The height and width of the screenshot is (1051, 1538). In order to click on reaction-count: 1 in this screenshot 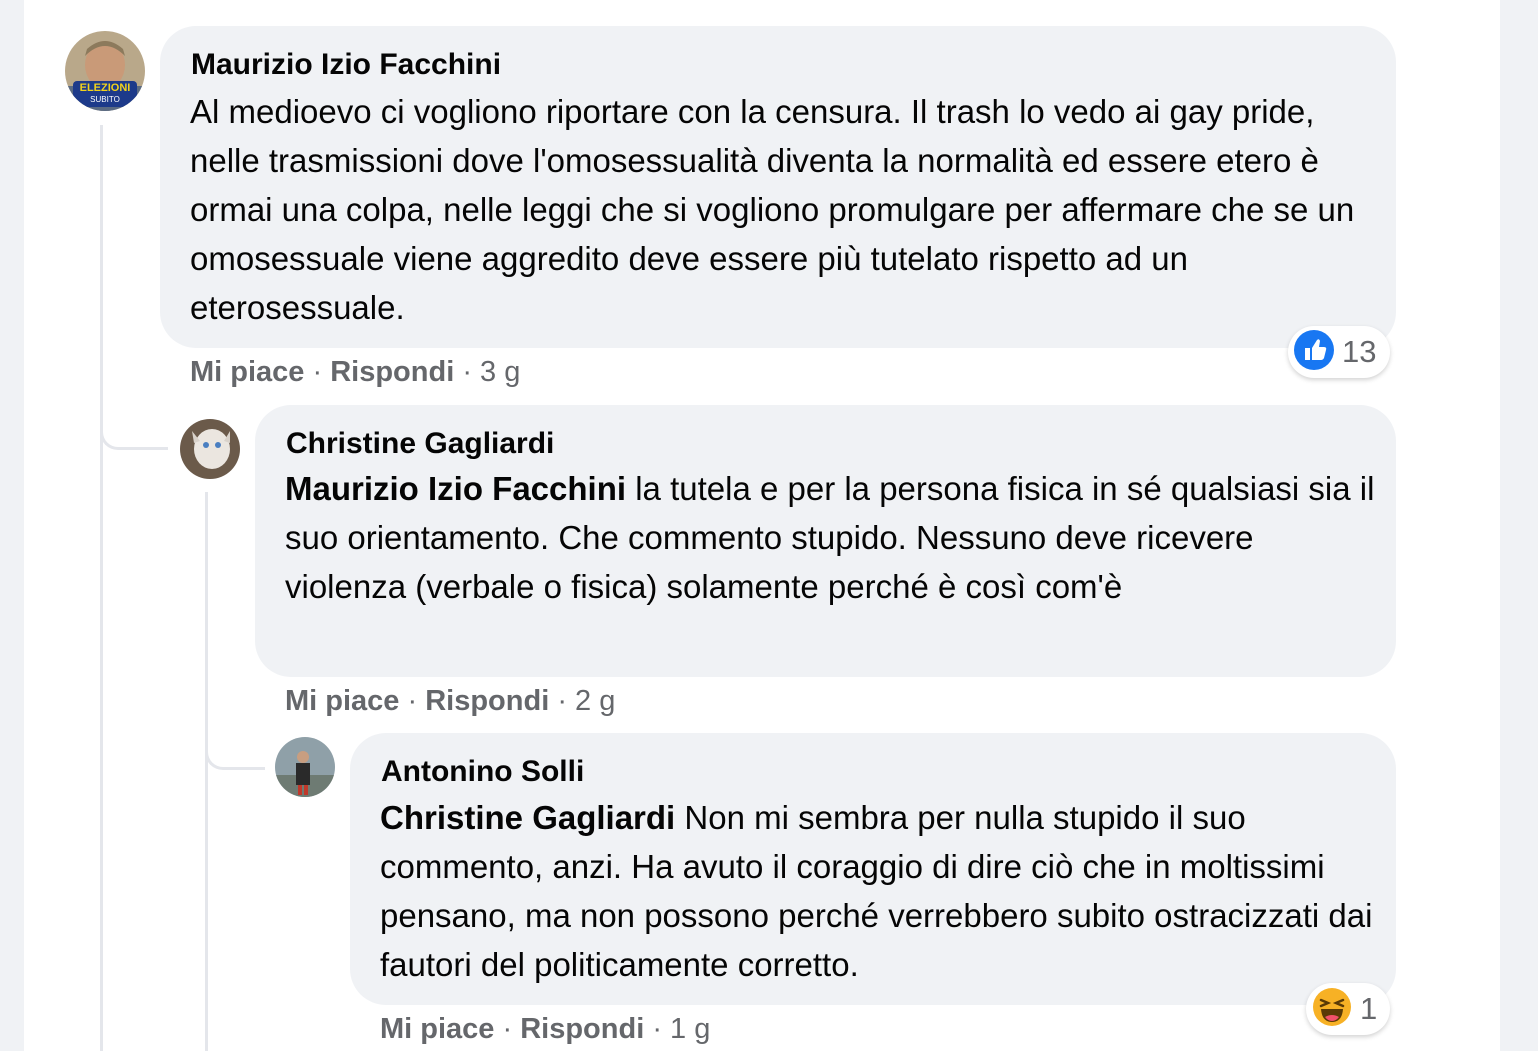, I will do `click(1369, 1008)`.